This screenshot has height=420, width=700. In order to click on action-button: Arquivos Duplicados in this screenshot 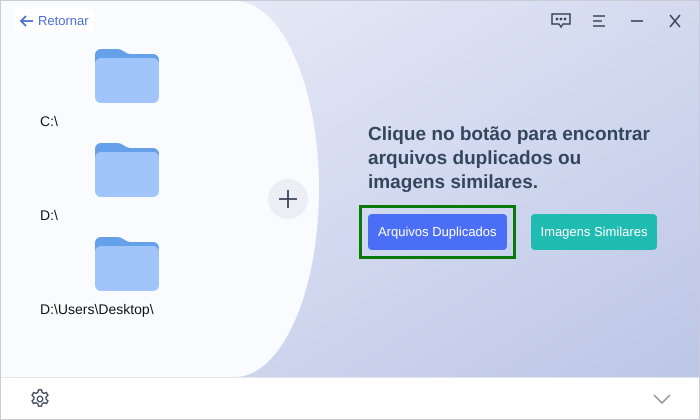, I will do `click(437, 232)`.